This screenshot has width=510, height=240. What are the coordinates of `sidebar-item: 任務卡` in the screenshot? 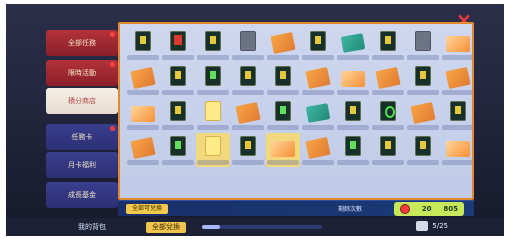 It's located at (82, 137).